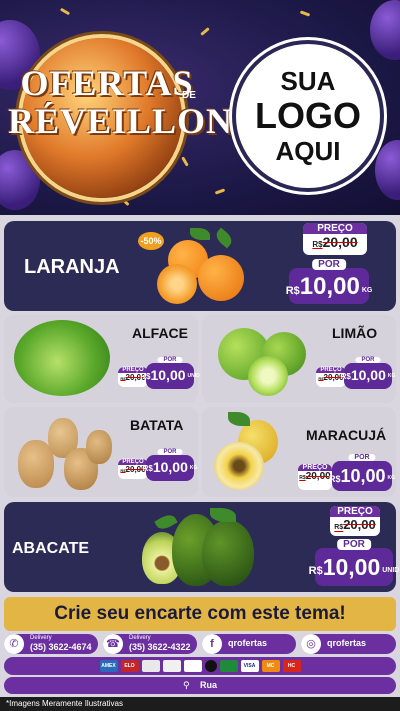 This screenshot has width=400, height=711. I want to click on orange-half, so click(177, 284).